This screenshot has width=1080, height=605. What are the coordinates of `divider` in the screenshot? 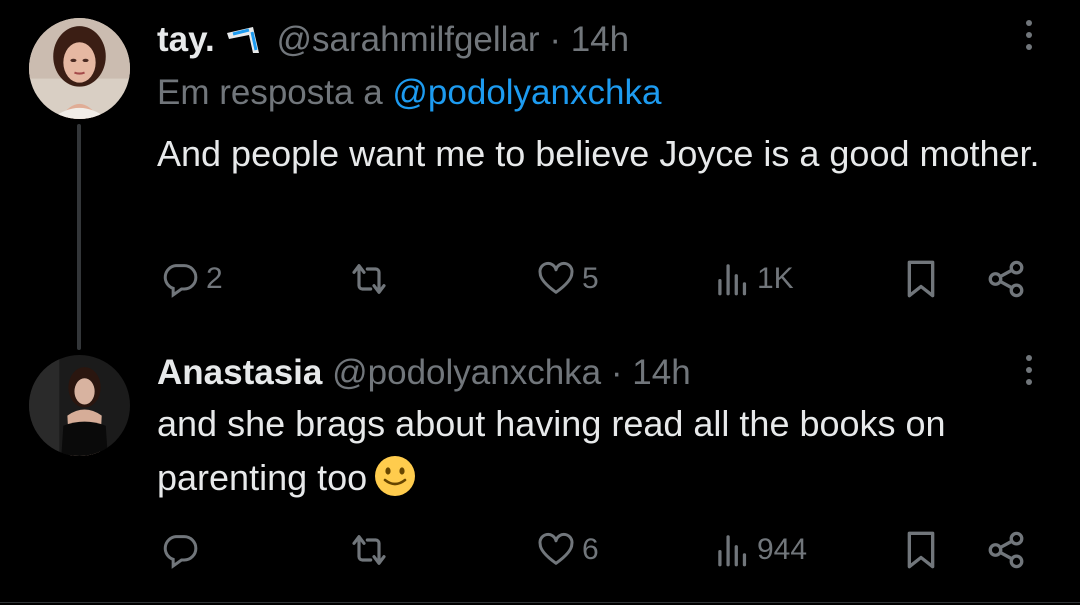 It's located at (540, 602).